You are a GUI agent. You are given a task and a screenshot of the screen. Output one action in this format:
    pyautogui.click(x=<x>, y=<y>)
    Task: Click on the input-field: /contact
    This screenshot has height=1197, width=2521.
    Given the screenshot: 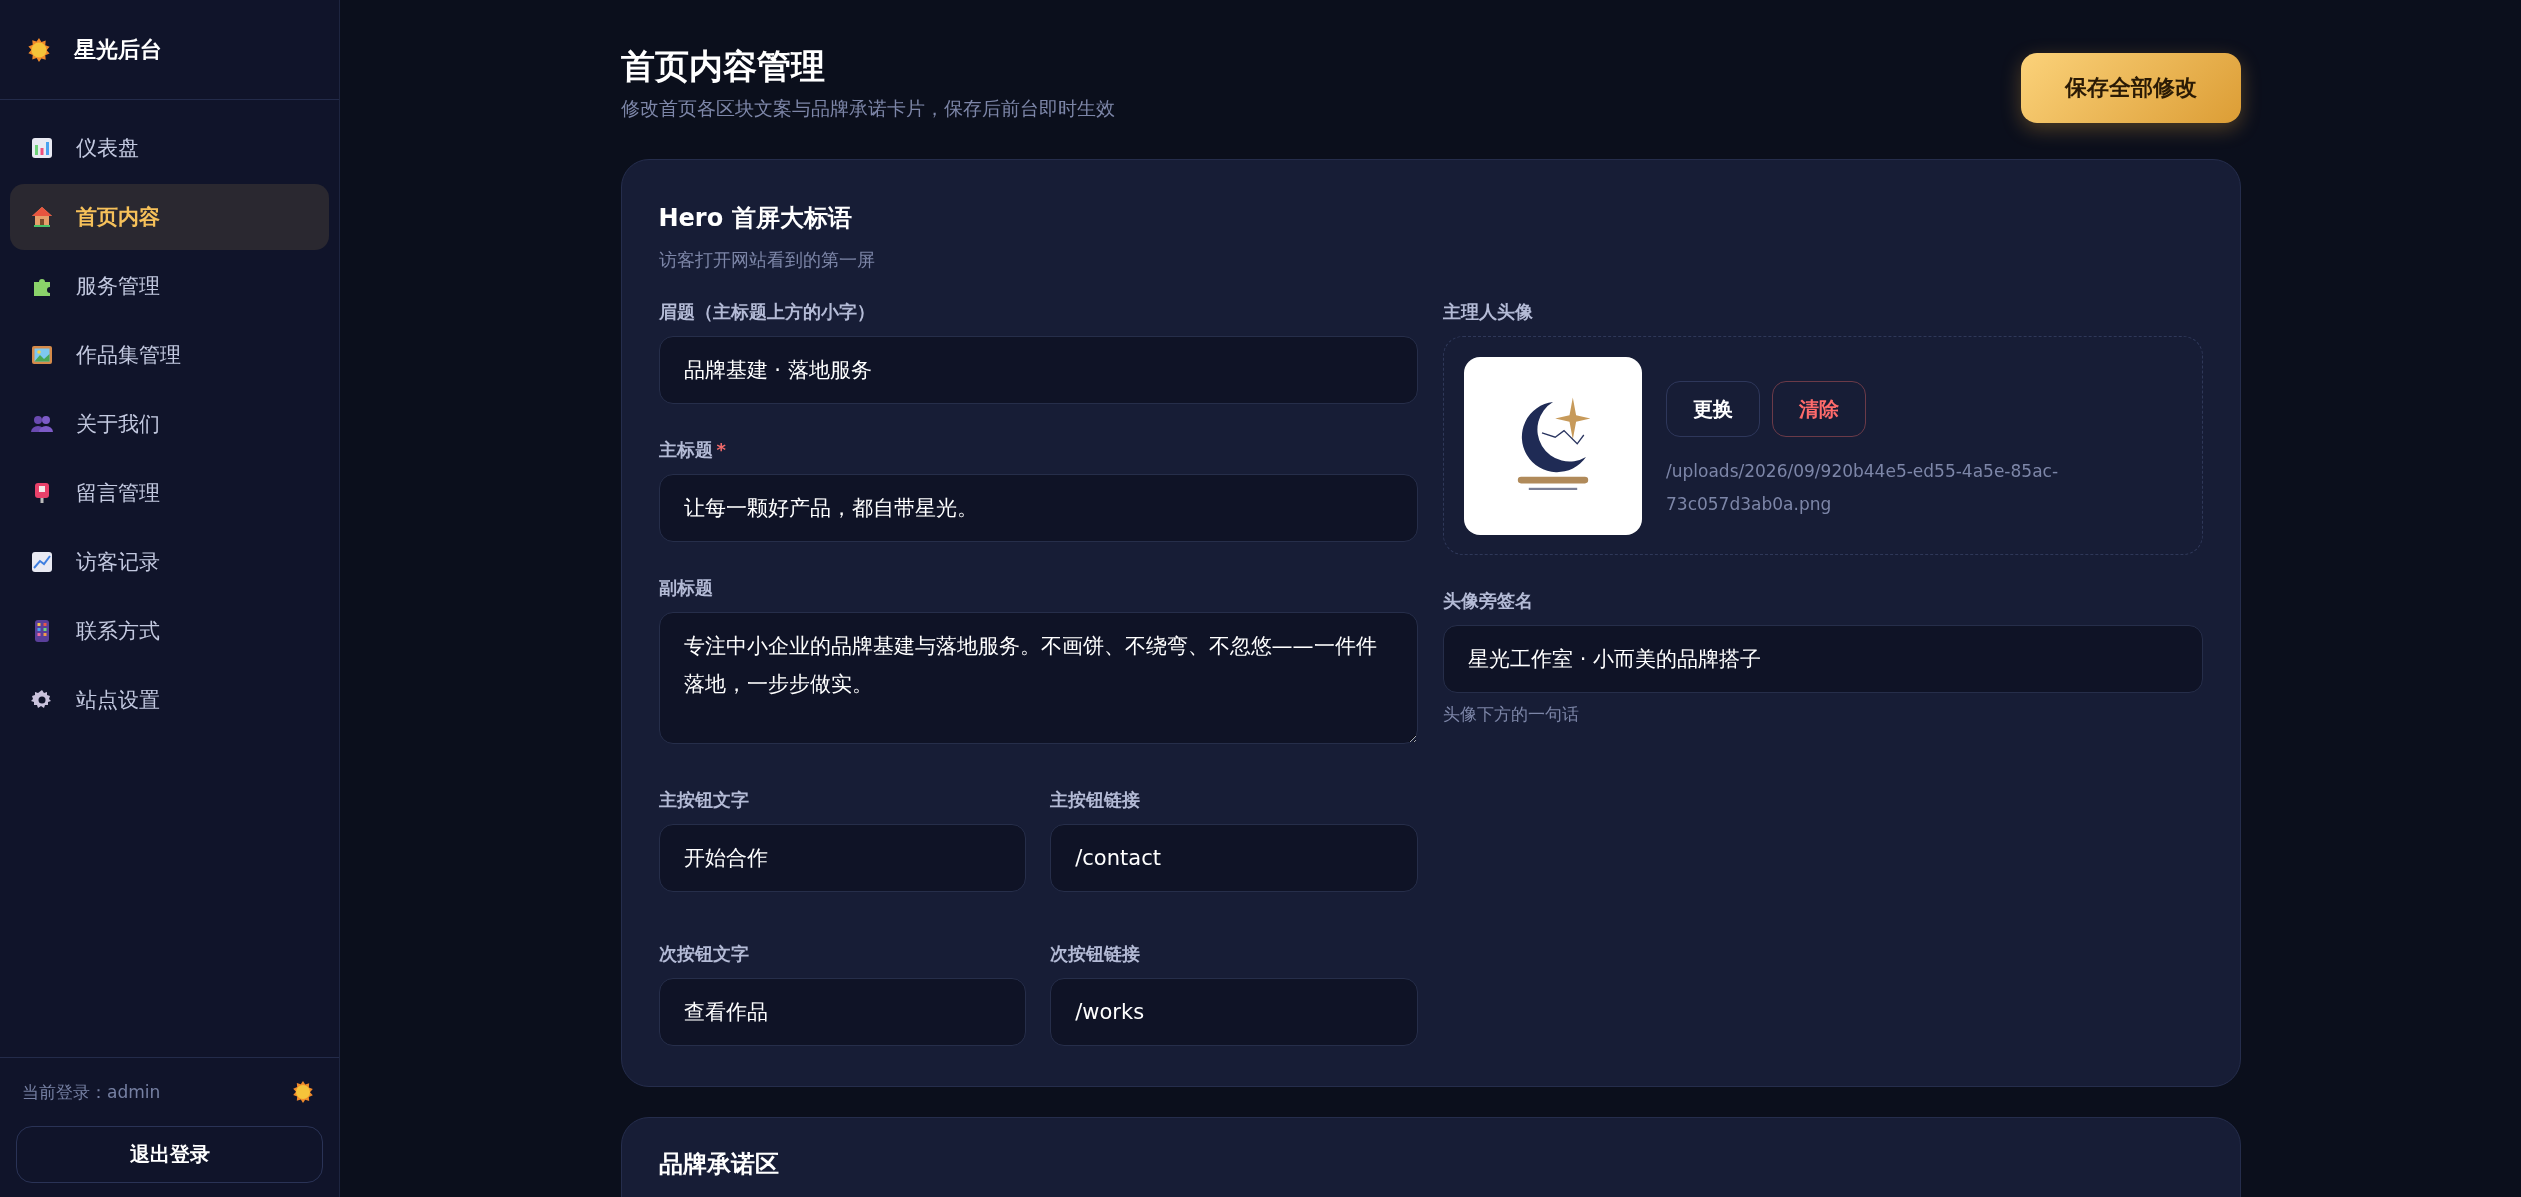 What is the action you would take?
    pyautogui.click(x=1234, y=858)
    